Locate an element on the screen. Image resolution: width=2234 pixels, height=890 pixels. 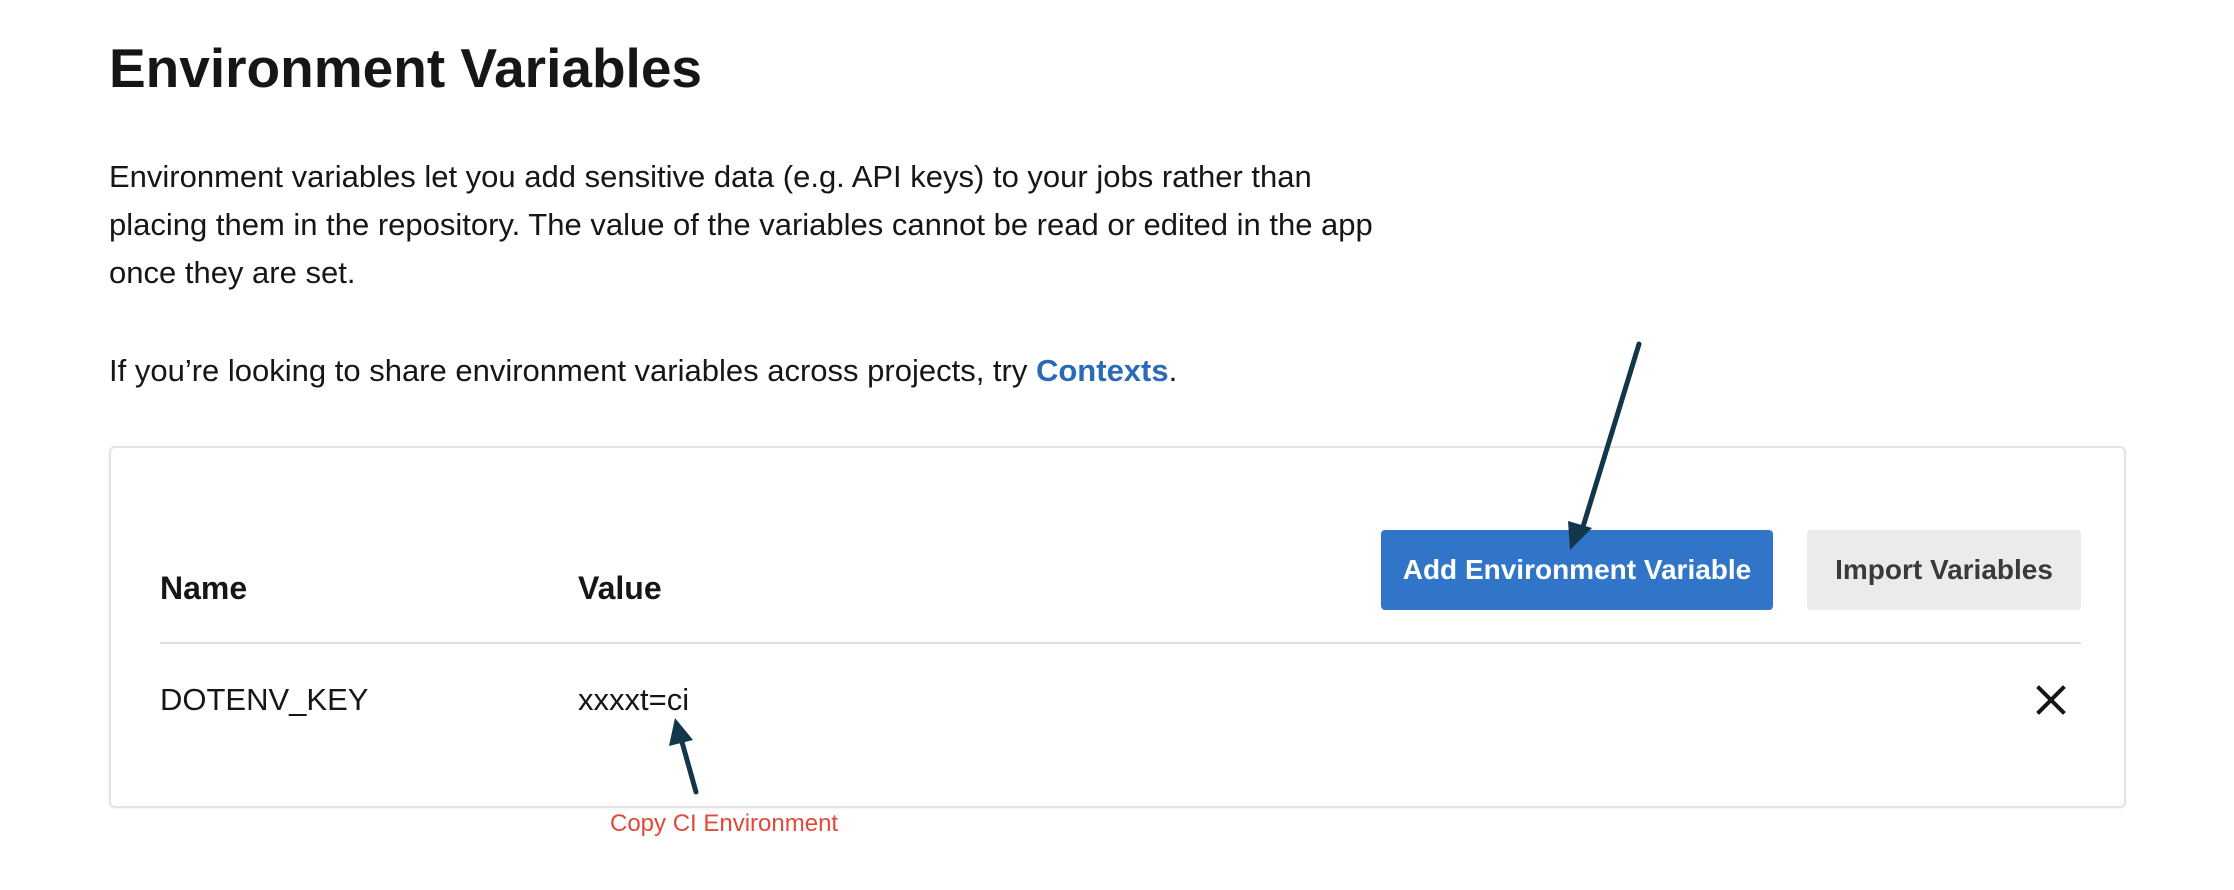
close-icon is located at coordinates (2051, 700).